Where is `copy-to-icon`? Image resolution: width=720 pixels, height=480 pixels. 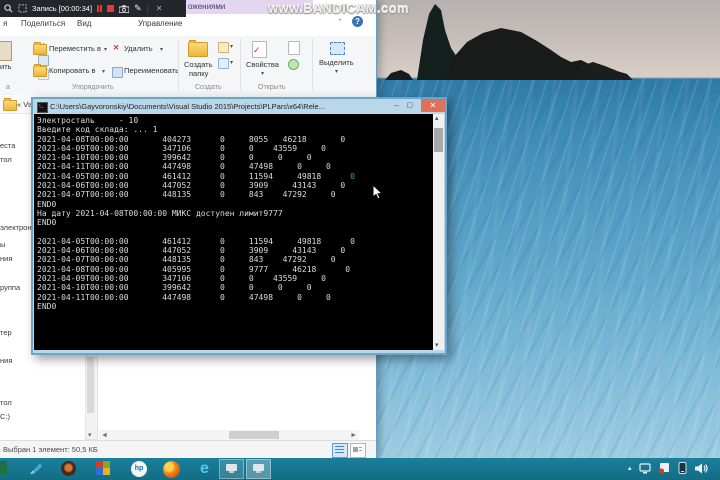
copy-to-icon is located at coordinates (40, 70).